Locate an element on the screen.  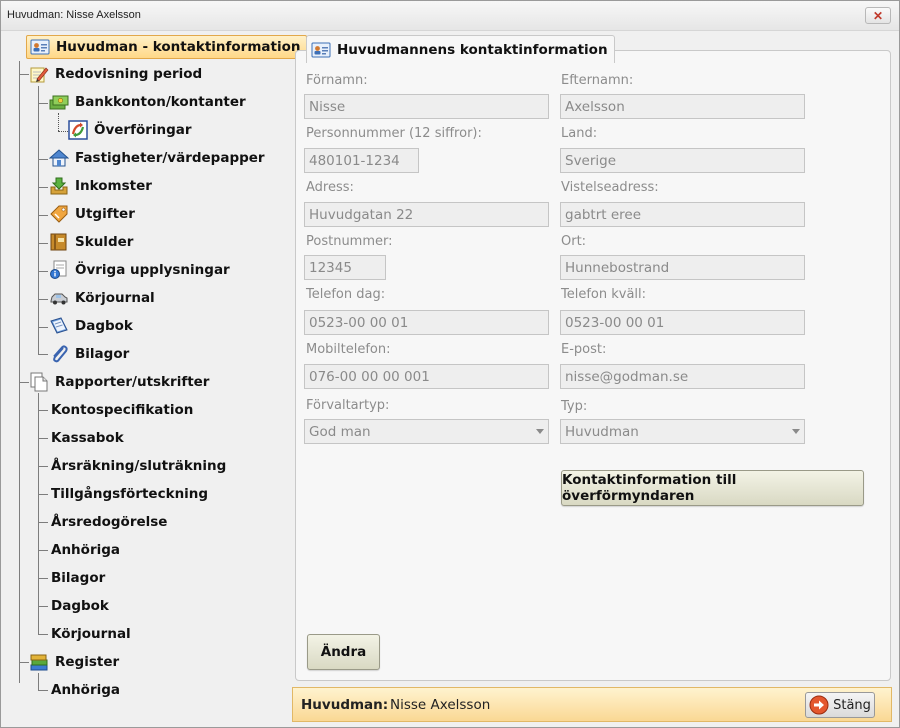
tree-item-period: Redovisning period is located at coordinates (115, 74).